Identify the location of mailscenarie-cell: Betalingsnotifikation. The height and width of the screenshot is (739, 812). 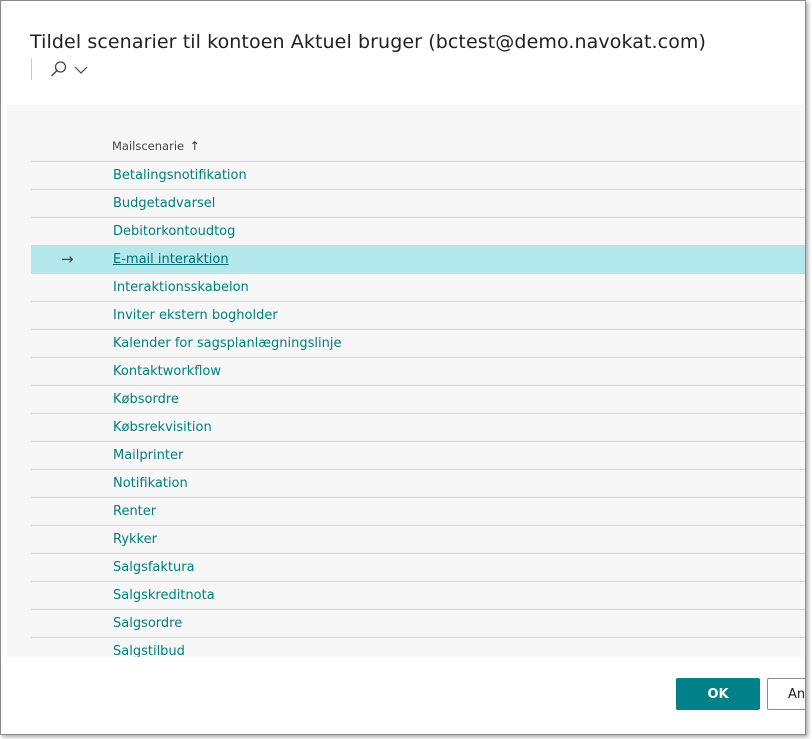
(180, 175).